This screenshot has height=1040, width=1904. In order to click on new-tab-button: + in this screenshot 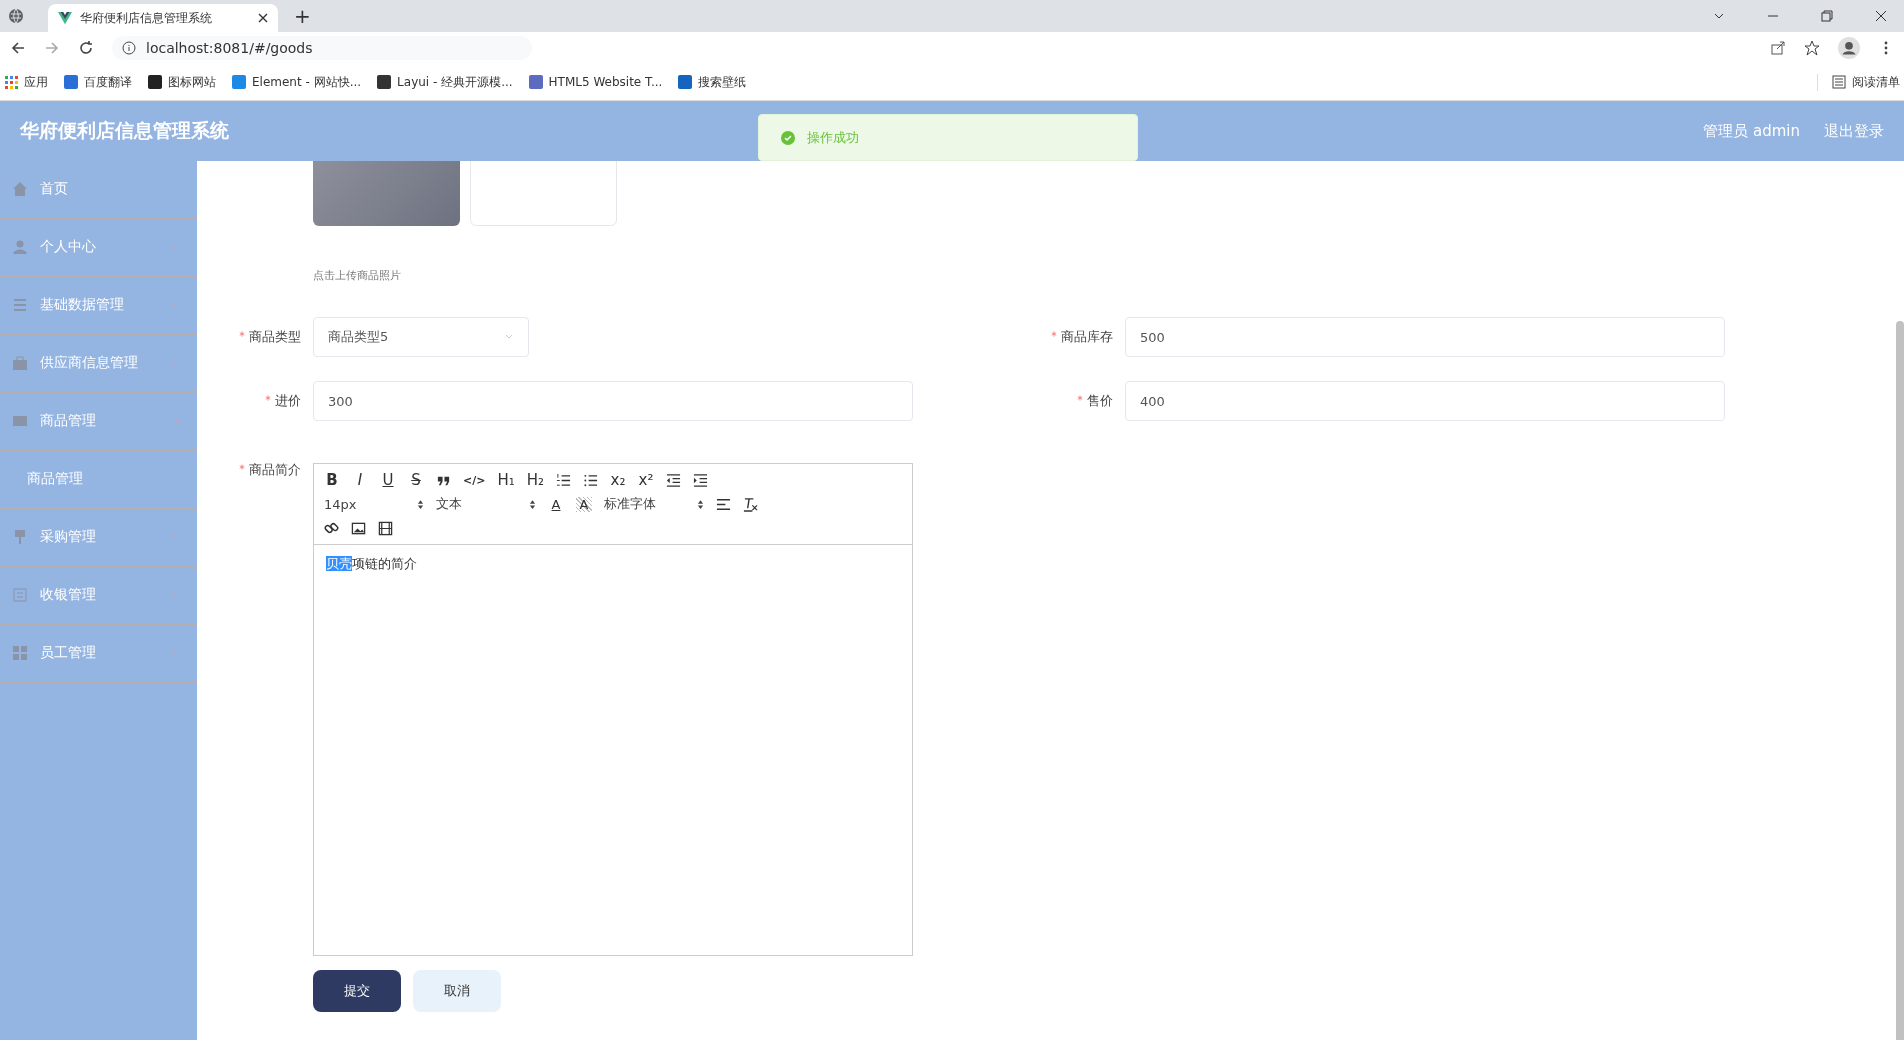, I will do `click(302, 16)`.